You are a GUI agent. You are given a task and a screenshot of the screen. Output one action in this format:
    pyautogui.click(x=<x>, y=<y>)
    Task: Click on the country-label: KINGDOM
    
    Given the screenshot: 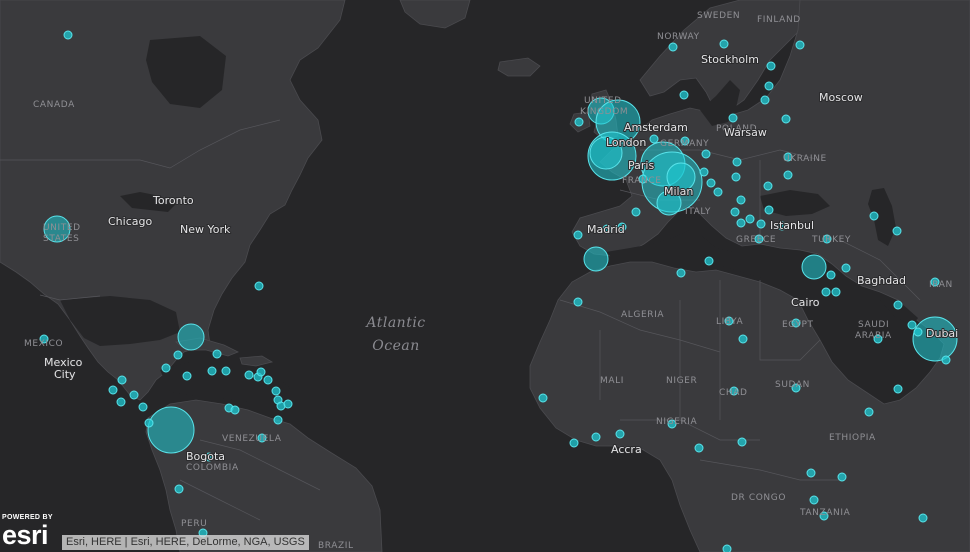 What is the action you would take?
    pyautogui.click(x=604, y=112)
    